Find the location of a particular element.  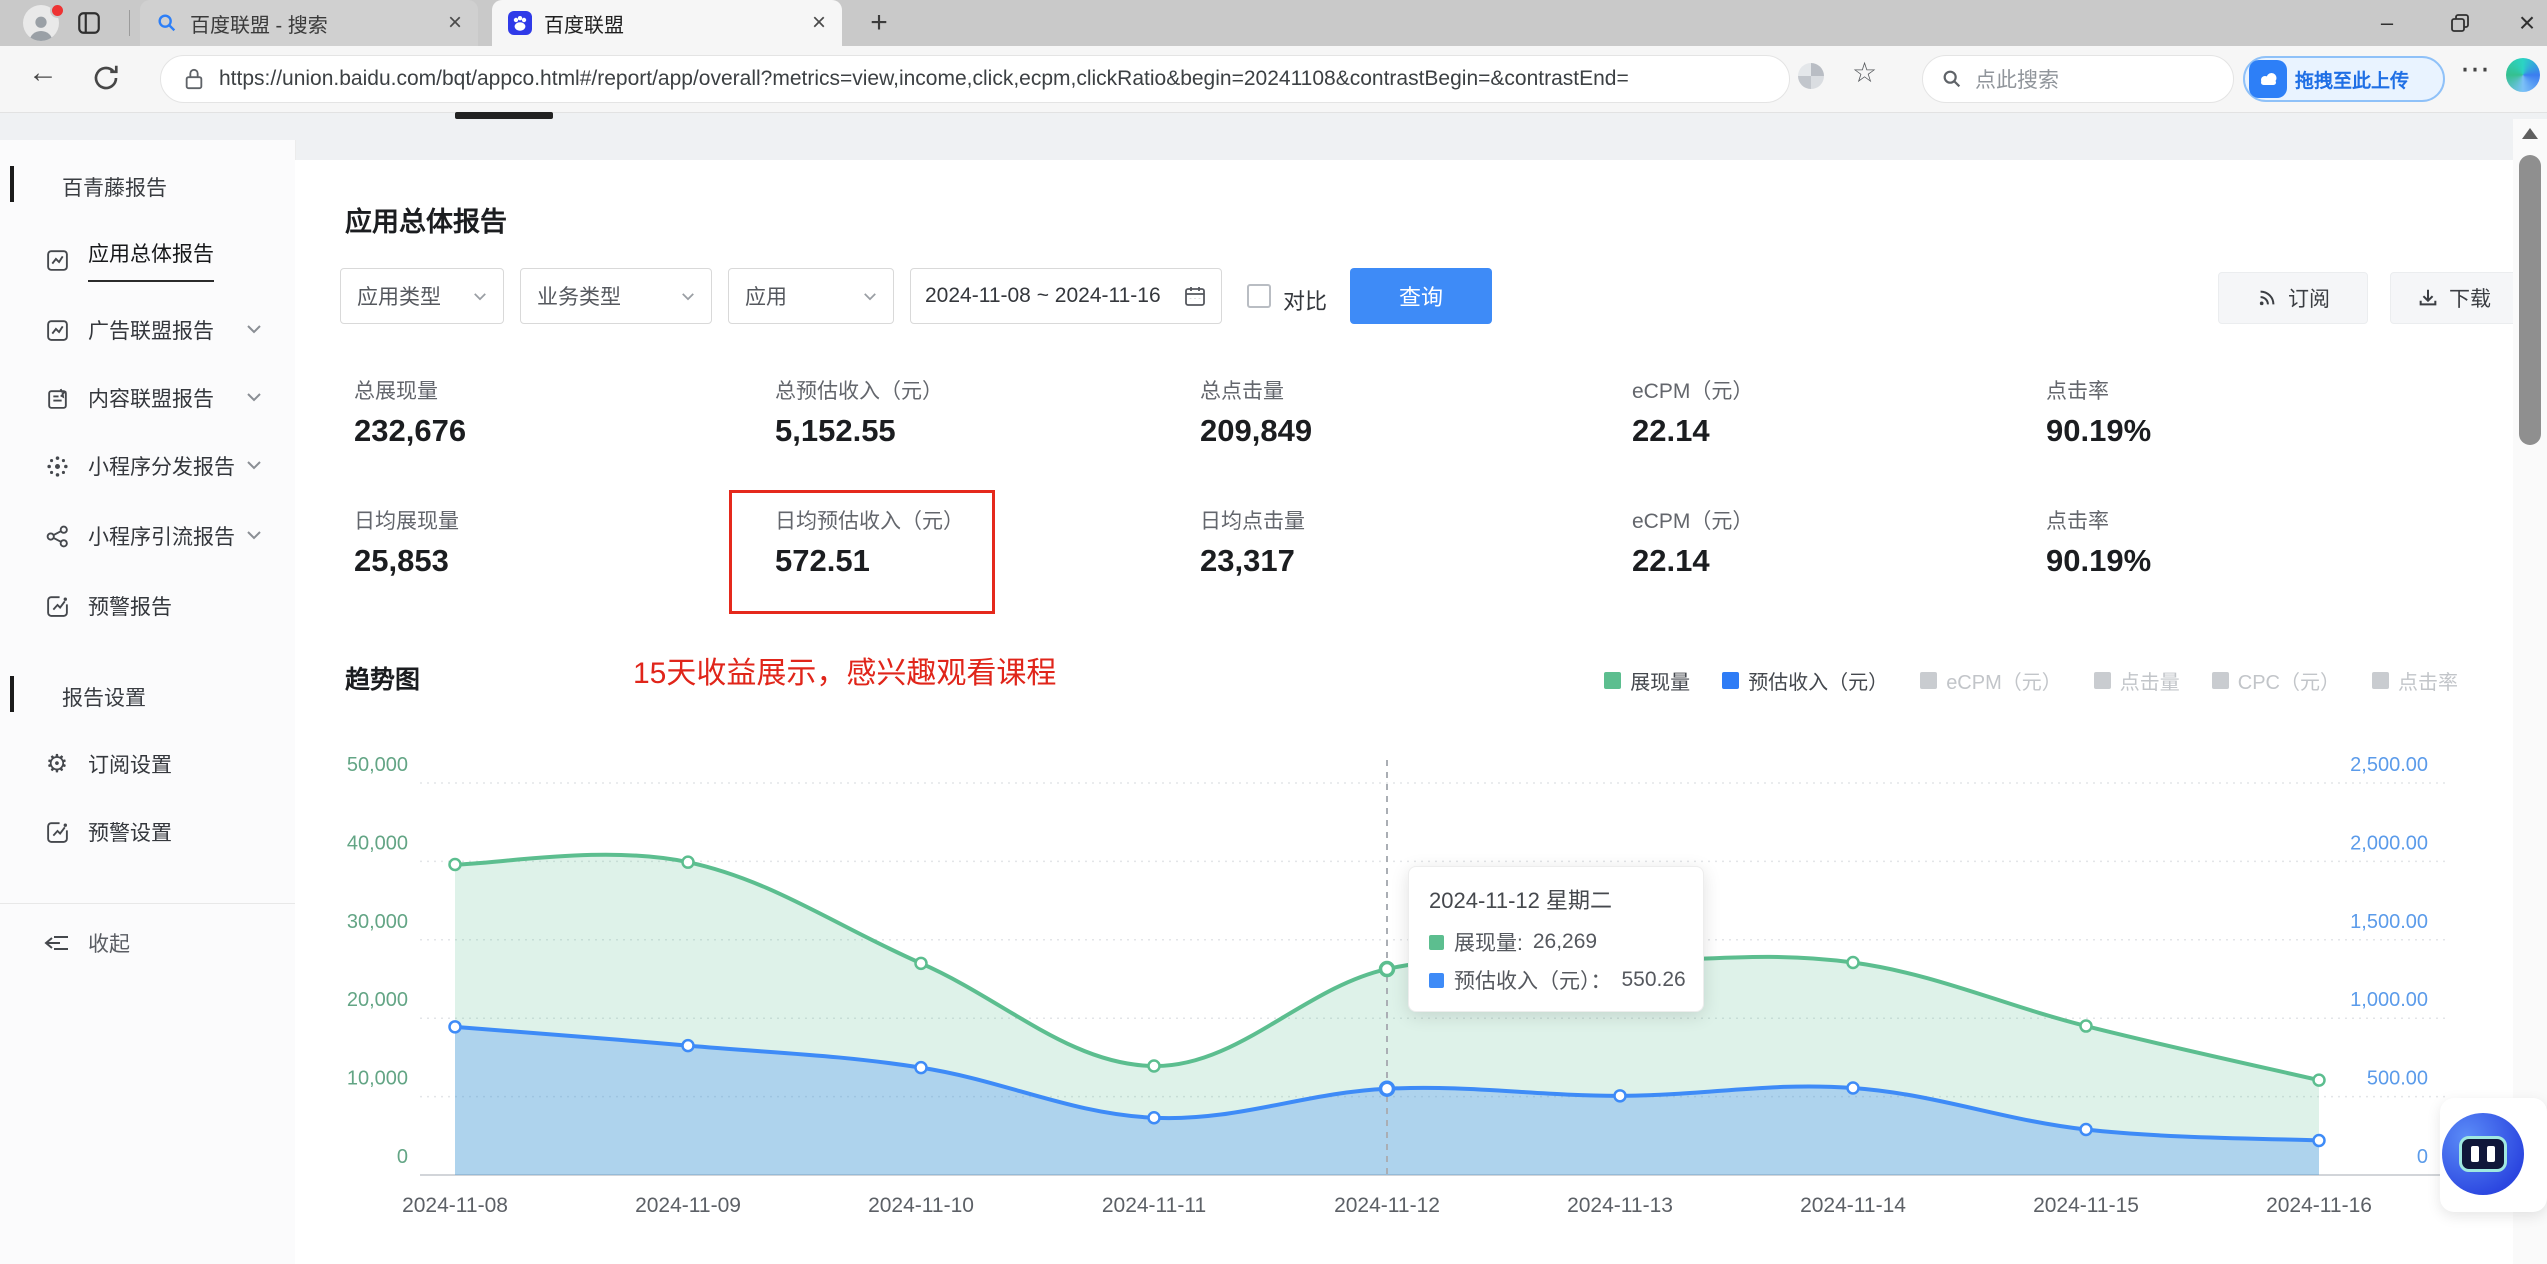

sidebar-item-label: 小程序分发报告 is located at coordinates (161, 467).